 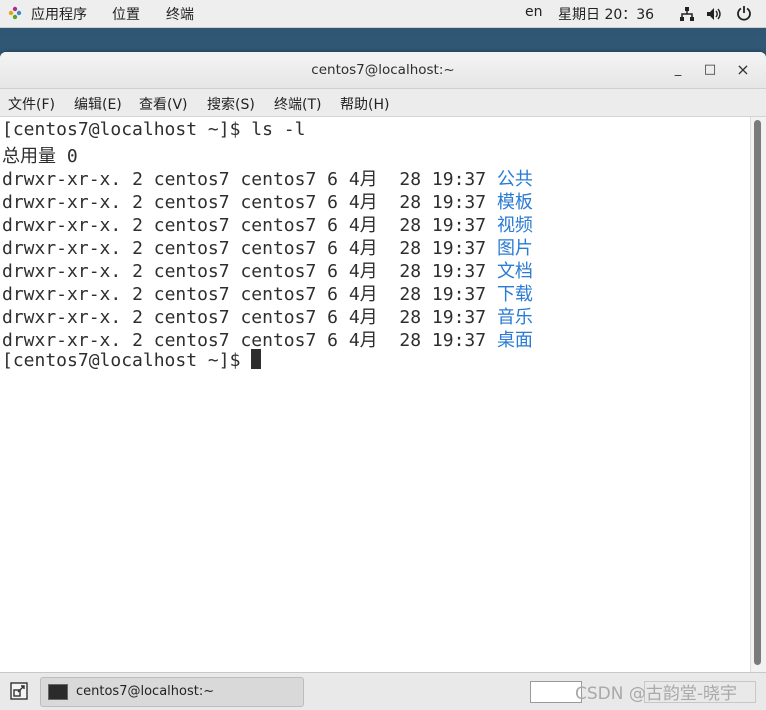 I want to click on menu-help: 帮助(H), so click(x=364, y=104).